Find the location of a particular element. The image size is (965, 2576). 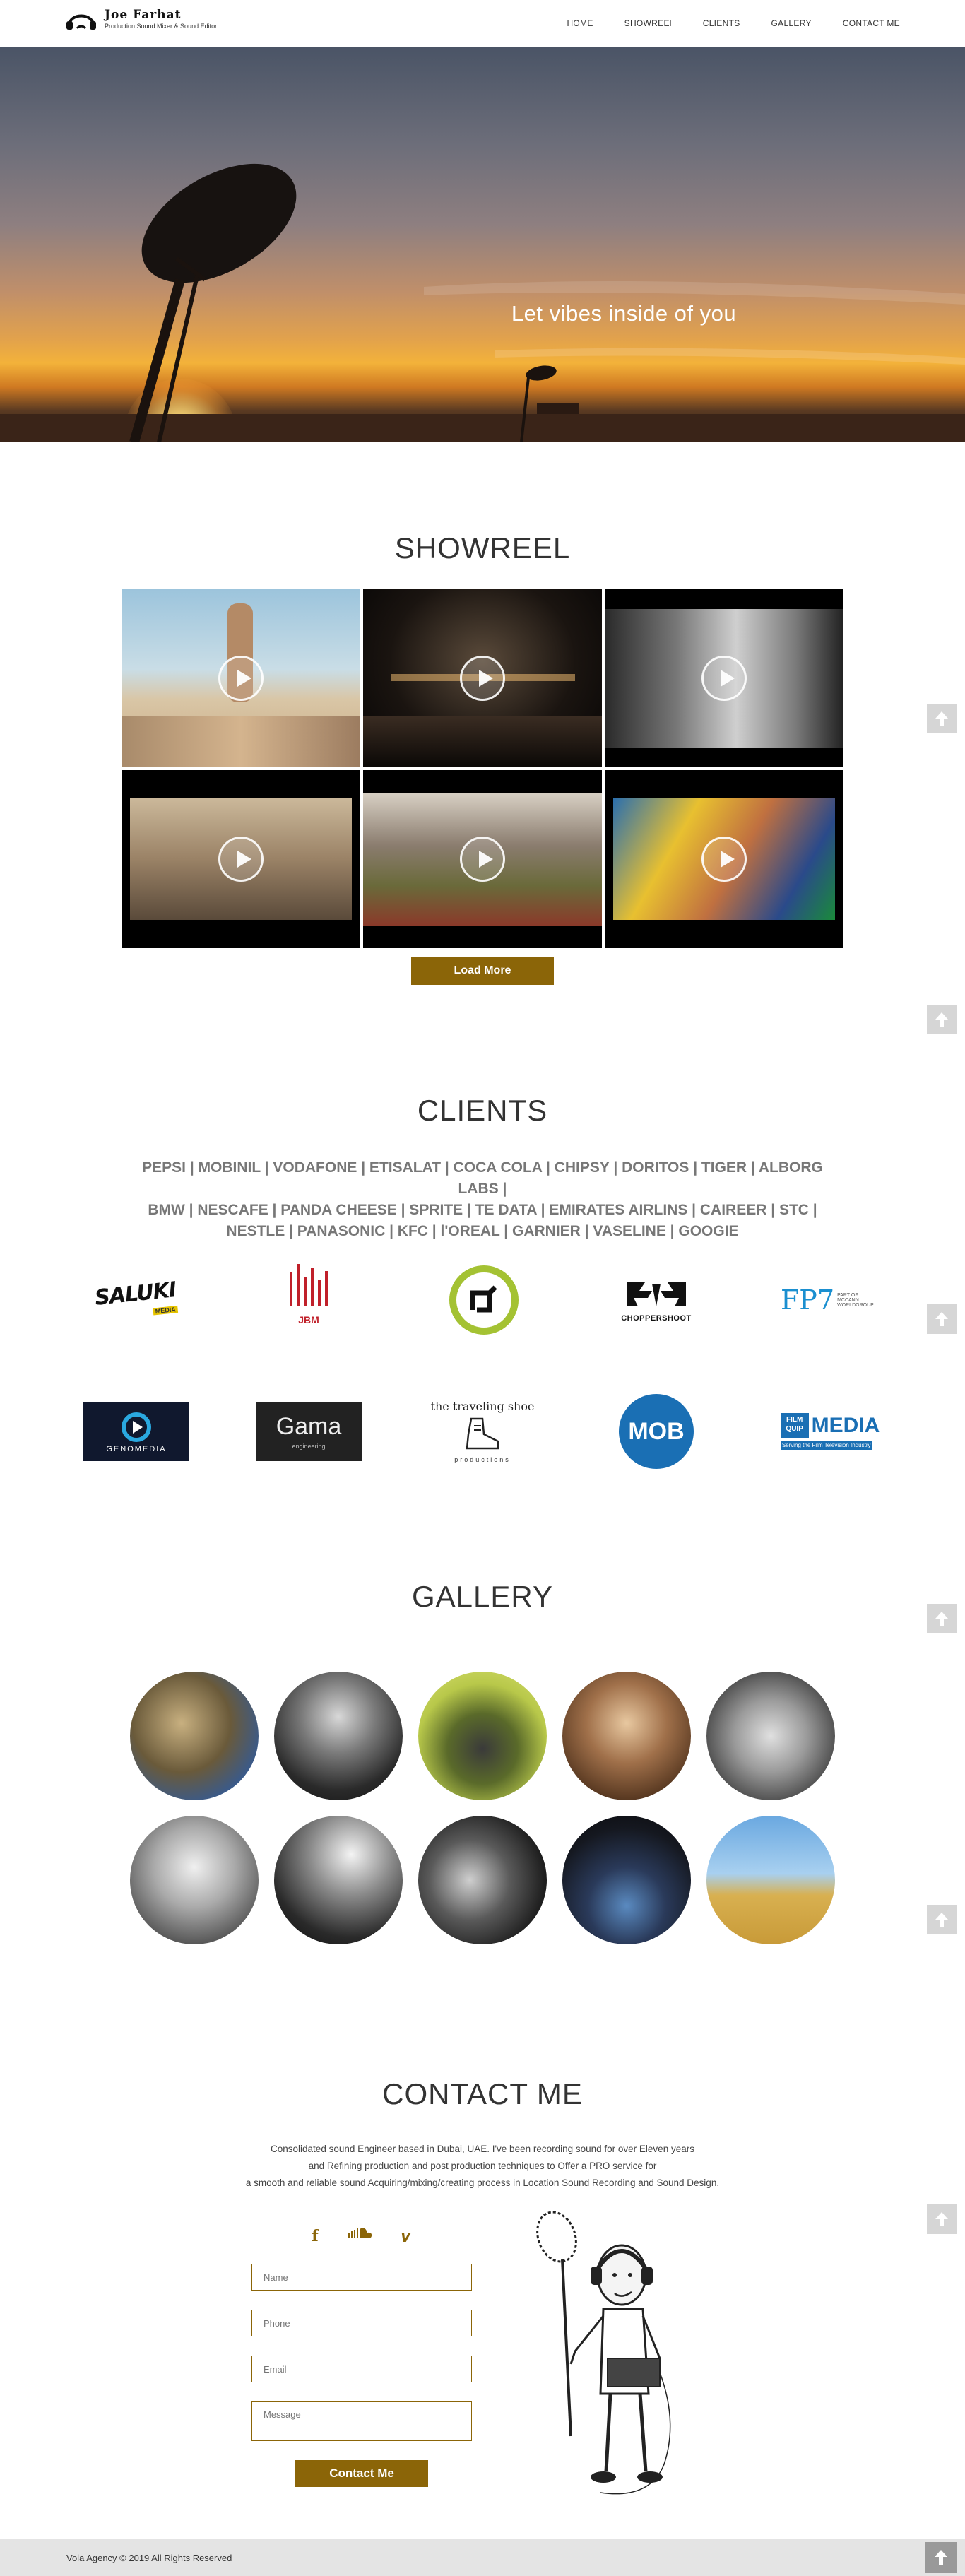

phone-field is located at coordinates (361, 2323).